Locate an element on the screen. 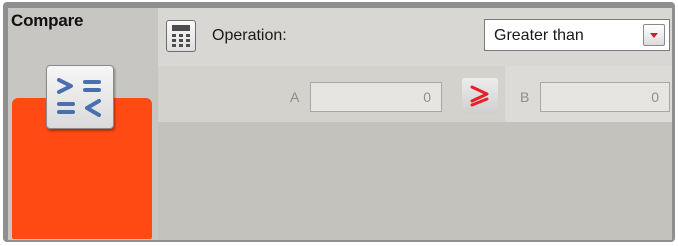  compare-symbols-icon is located at coordinates (80, 97).